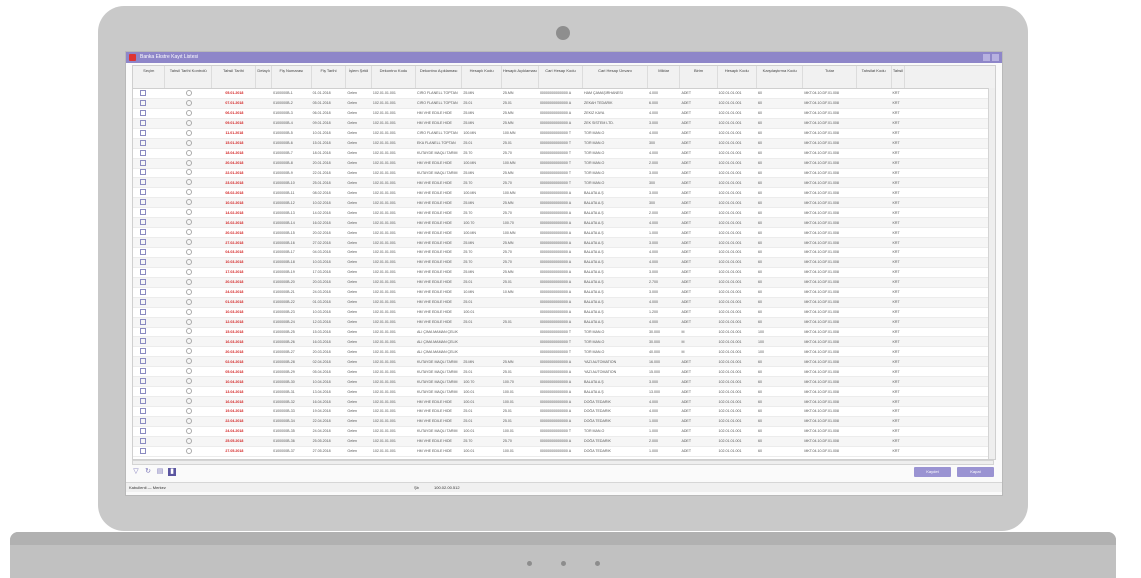  What do you see at coordinates (160, 472) in the screenshot?
I see `columns-icon: ▤` at bounding box center [160, 472].